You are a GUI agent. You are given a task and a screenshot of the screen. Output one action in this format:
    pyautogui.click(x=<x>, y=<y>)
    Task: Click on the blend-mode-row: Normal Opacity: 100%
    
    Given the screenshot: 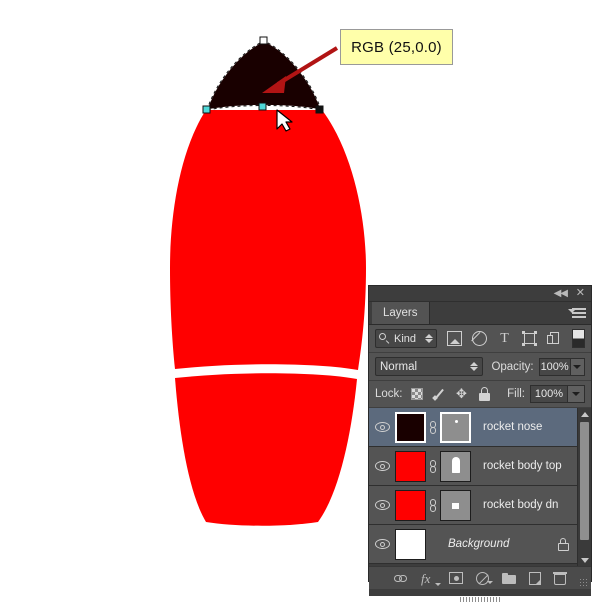 What is the action you would take?
    pyautogui.click(x=480, y=367)
    